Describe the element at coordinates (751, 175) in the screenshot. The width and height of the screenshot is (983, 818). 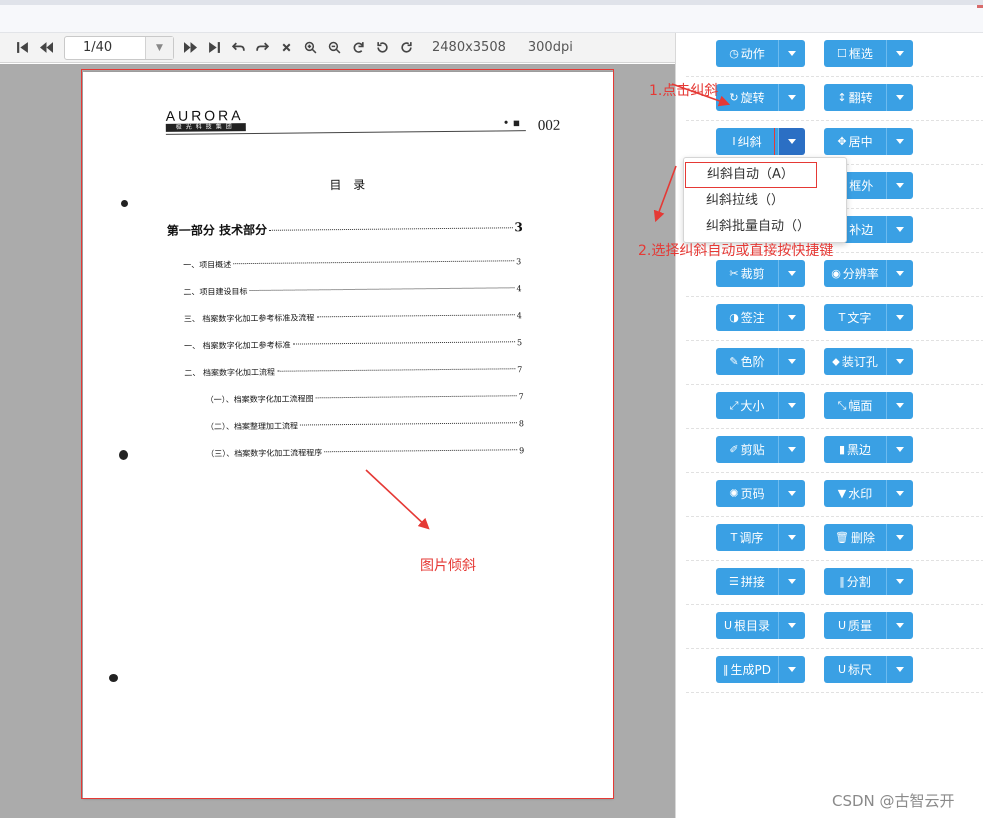
I see `menu-item-deskew-auto: 纠斜自动（A）` at that location.